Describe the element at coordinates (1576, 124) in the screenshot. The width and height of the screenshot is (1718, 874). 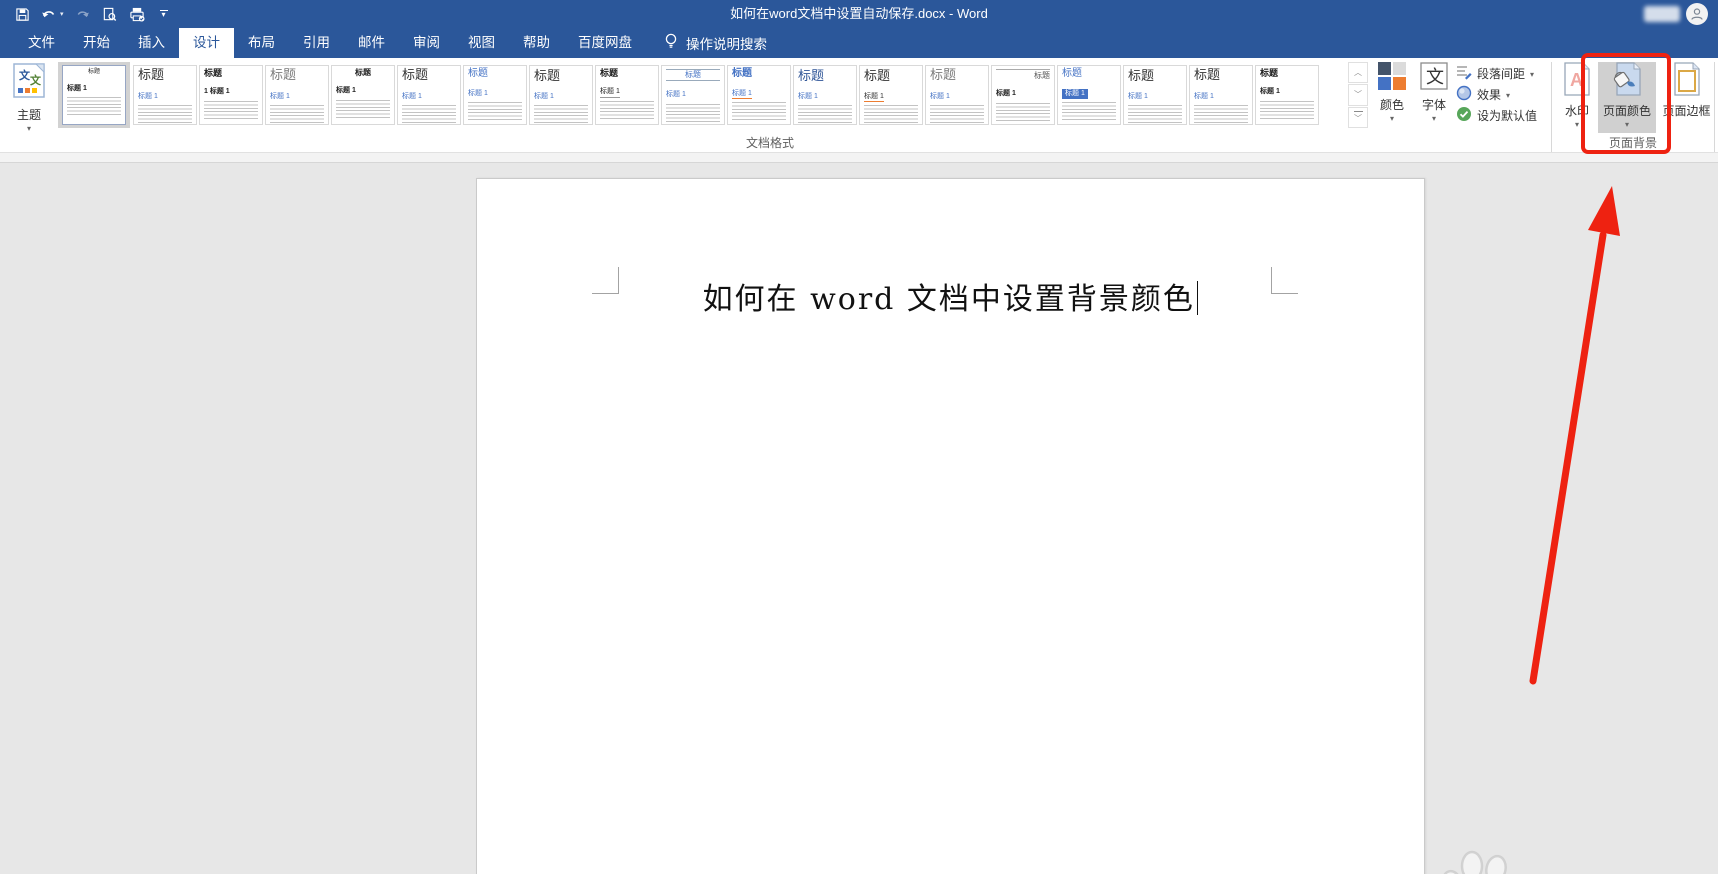
I see `watermark-caret-icon: ▾` at that location.